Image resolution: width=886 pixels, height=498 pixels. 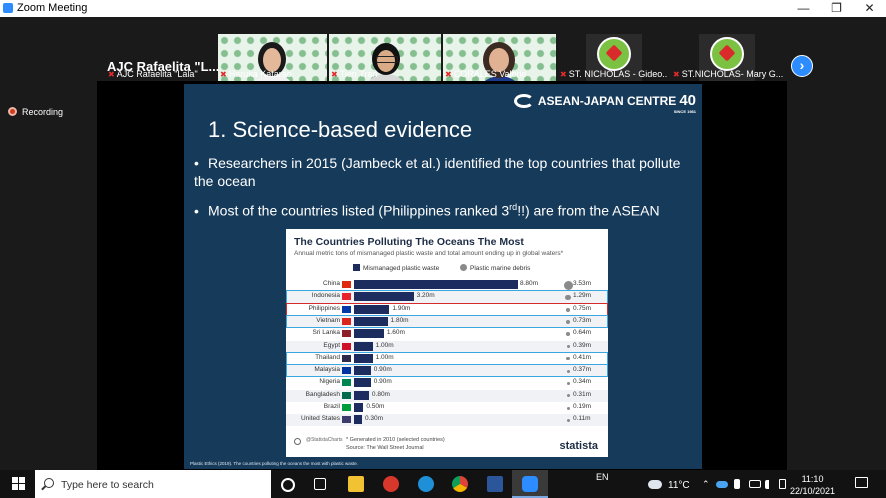 What do you see at coordinates (382, 382) in the screenshot?
I see `bar-value-label: 0.90m` at bounding box center [382, 382].